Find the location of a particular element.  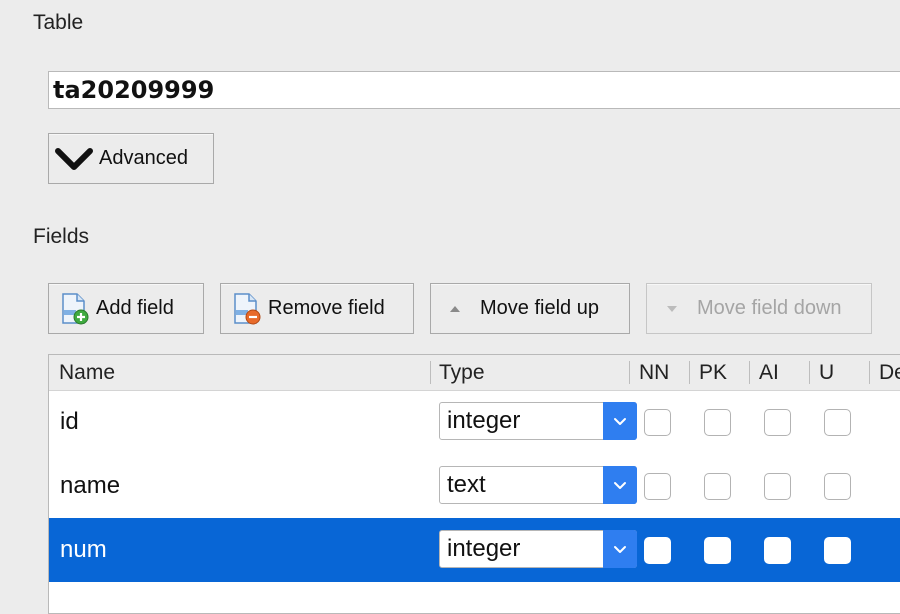

column-header-nn: NN is located at coordinates (654, 372).